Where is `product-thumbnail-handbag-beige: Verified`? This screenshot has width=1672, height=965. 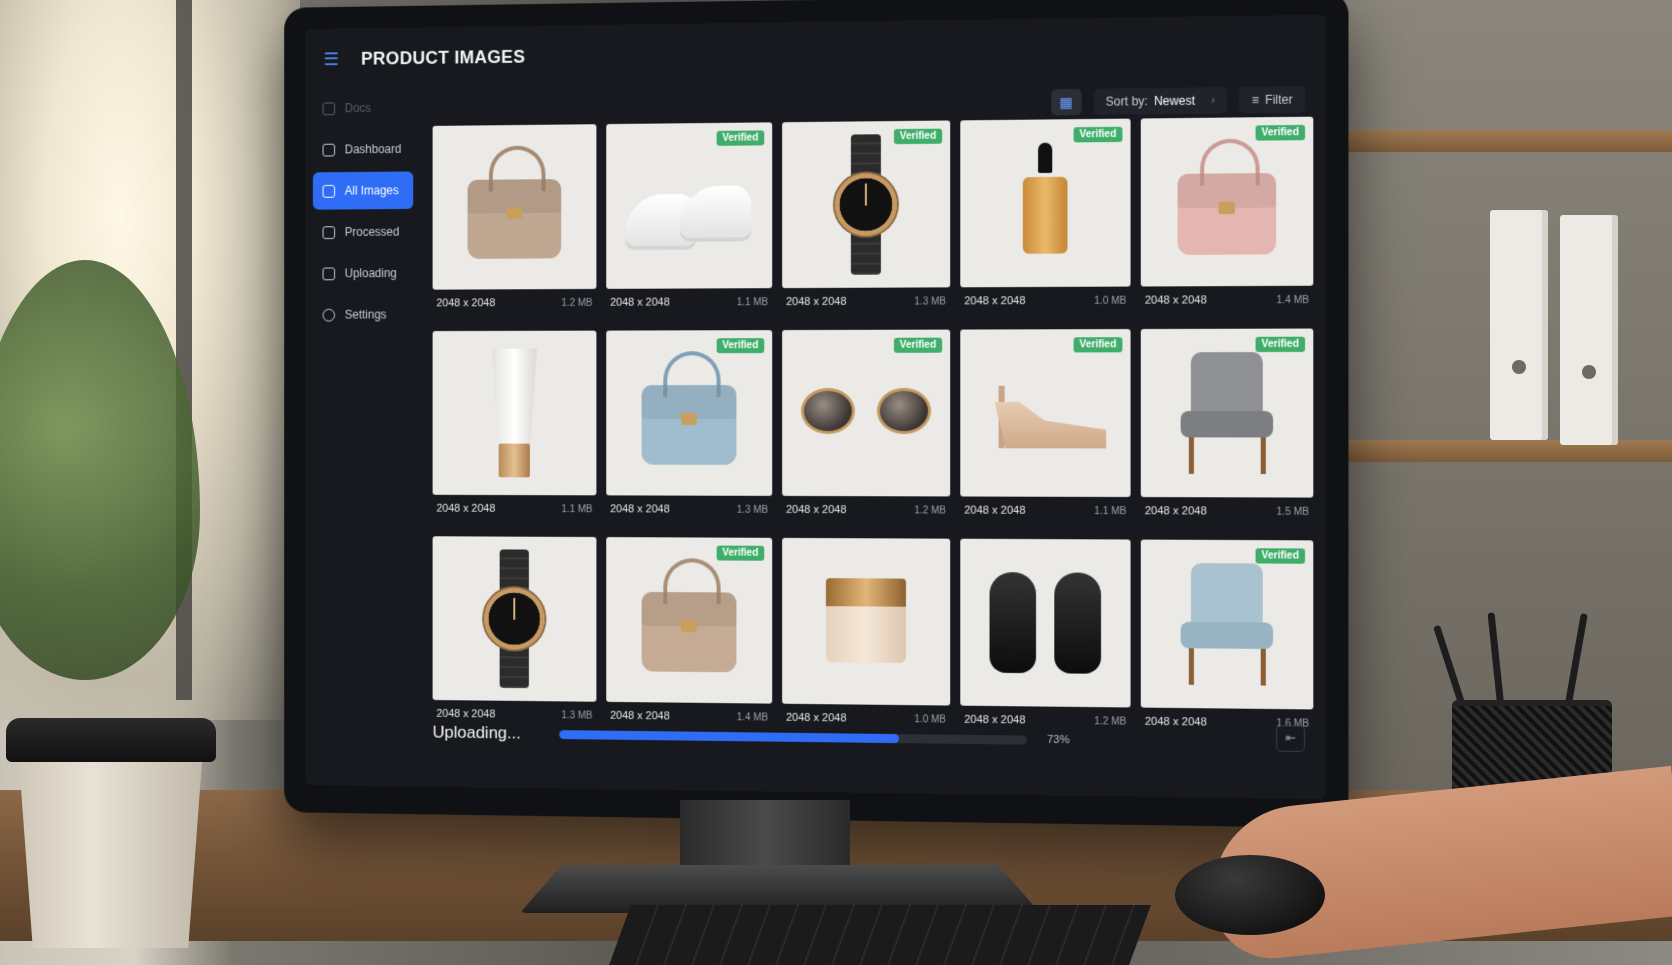 product-thumbnail-handbag-beige: Verified is located at coordinates (689, 620).